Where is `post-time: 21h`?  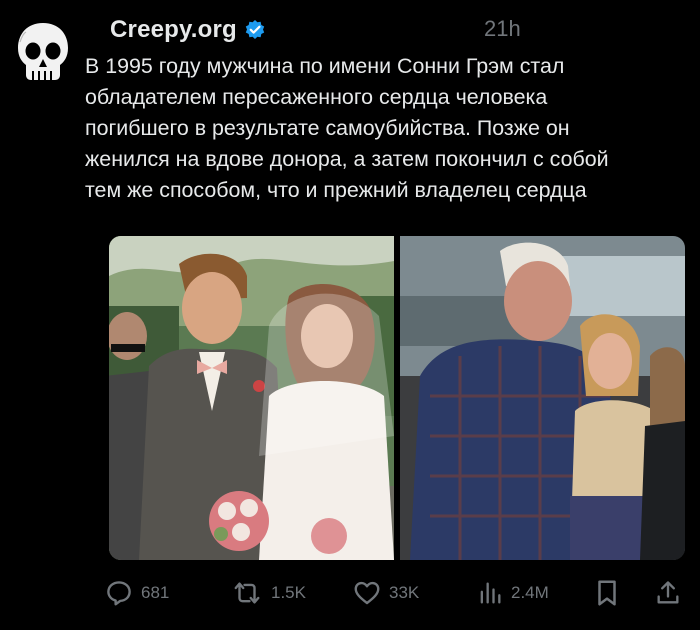 post-time: 21h is located at coordinates (502, 29).